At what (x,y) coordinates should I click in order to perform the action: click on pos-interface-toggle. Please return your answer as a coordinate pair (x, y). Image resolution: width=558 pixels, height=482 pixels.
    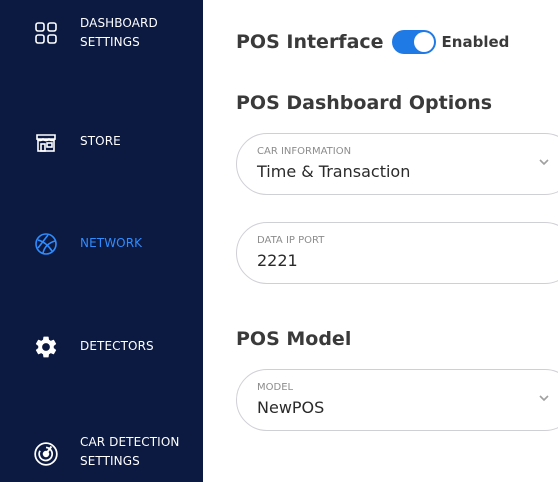
    Looking at the image, I should click on (413, 42).